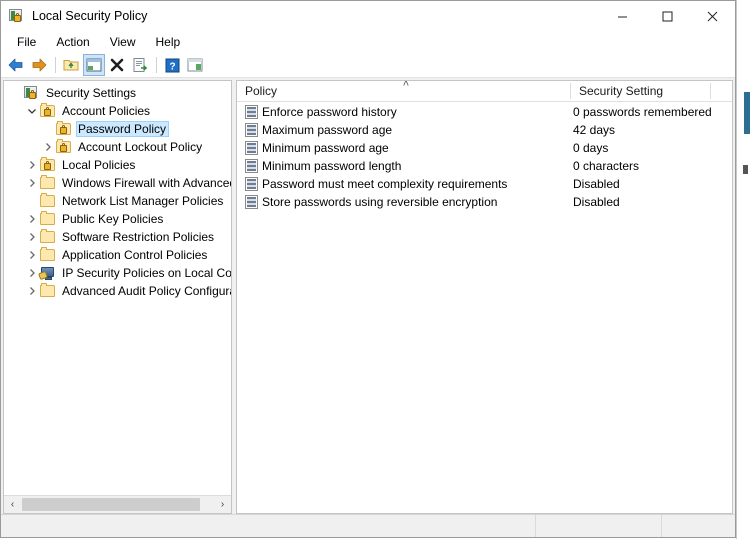  What do you see at coordinates (743, 269) in the screenshot?
I see `background-desktop-sliver` at bounding box center [743, 269].